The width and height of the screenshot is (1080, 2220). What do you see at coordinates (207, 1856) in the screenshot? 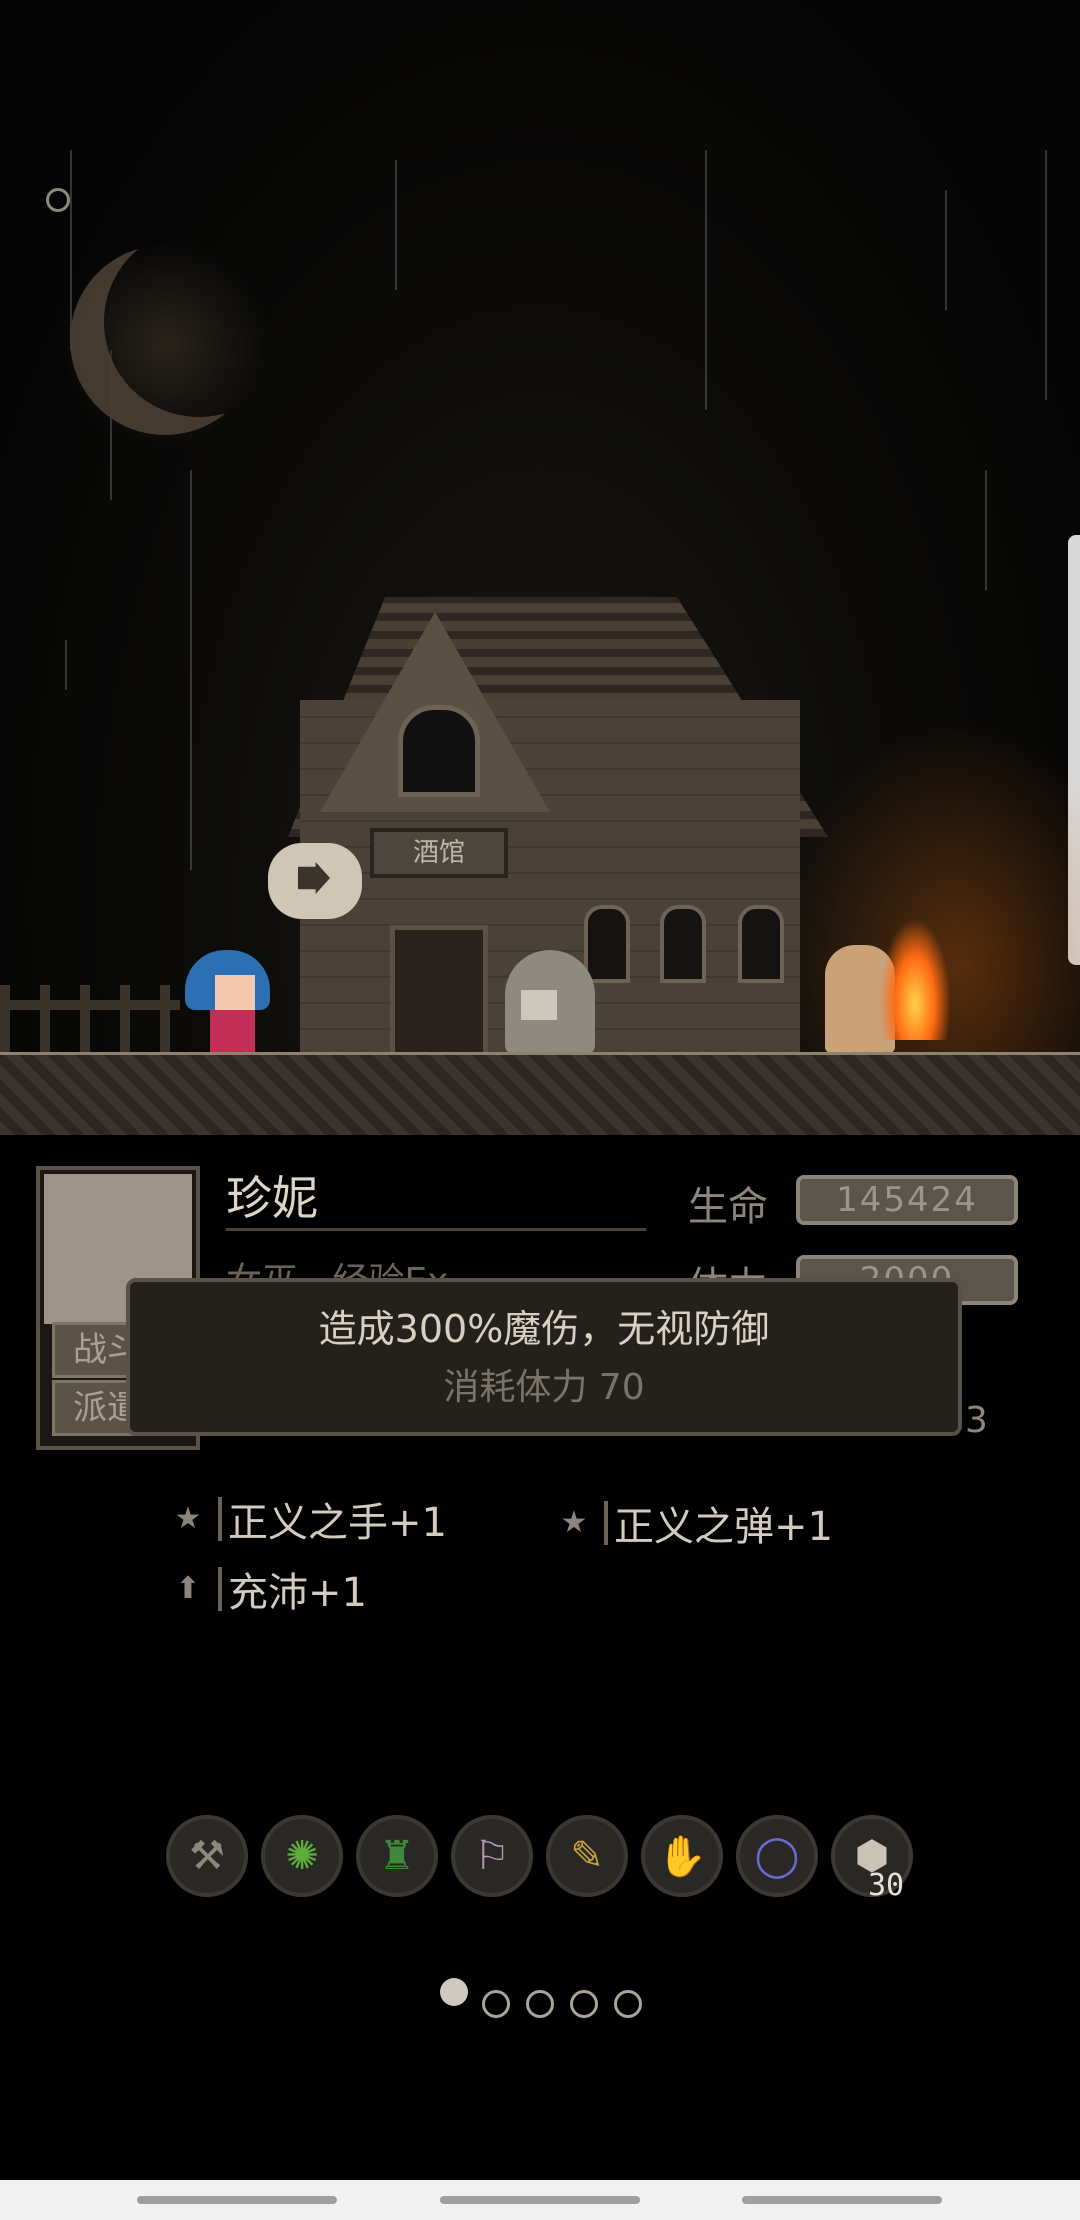
I see `axe-icon: ⚒` at bounding box center [207, 1856].